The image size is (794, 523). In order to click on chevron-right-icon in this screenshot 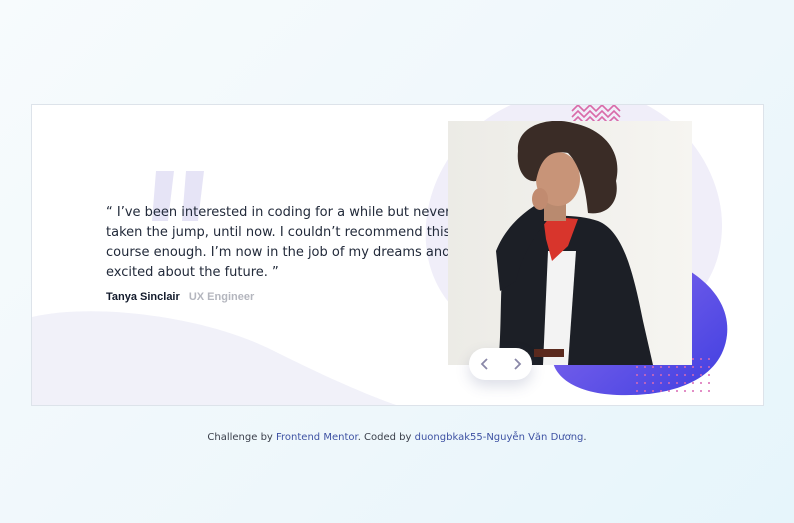, I will do `click(517, 364)`.